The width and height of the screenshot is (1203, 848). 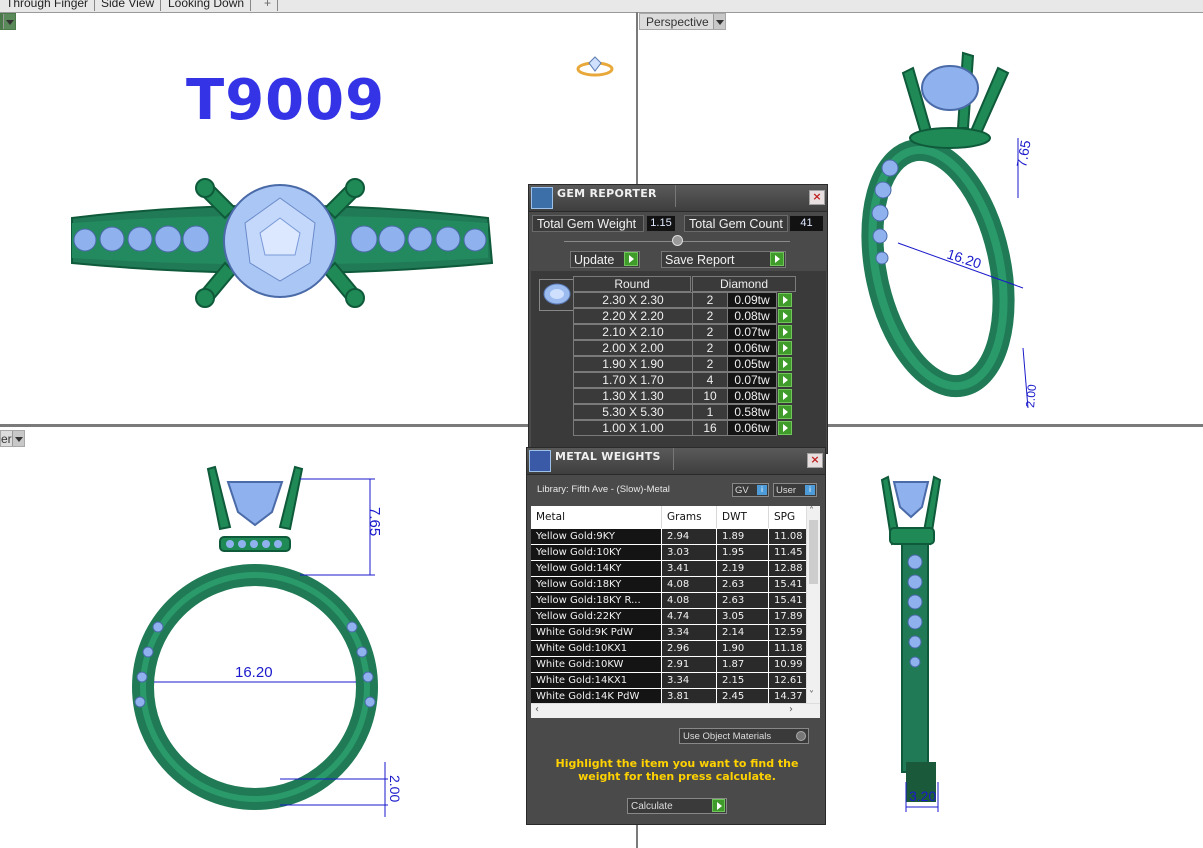 I want to click on add-tab-button: +, so click(x=268, y=5).